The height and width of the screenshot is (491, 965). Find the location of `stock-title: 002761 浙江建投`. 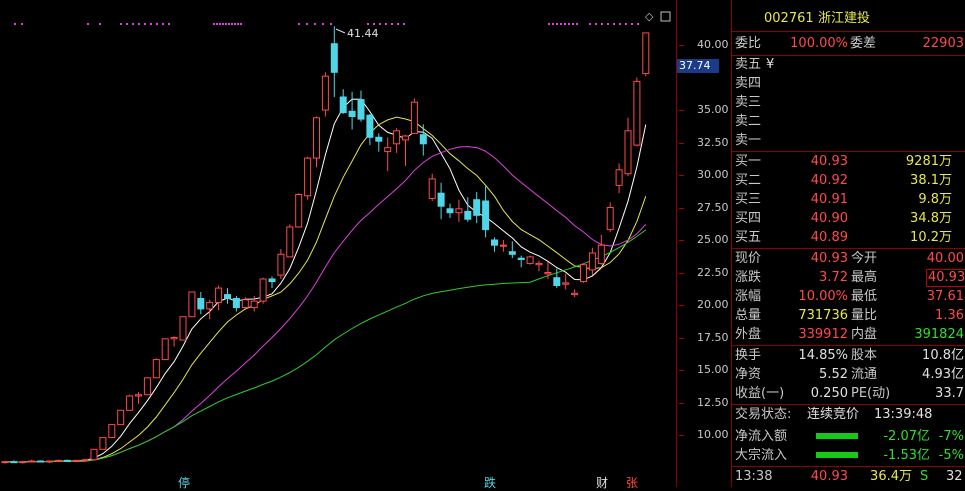

stock-title: 002761 浙江建投 is located at coordinates (848, 18).